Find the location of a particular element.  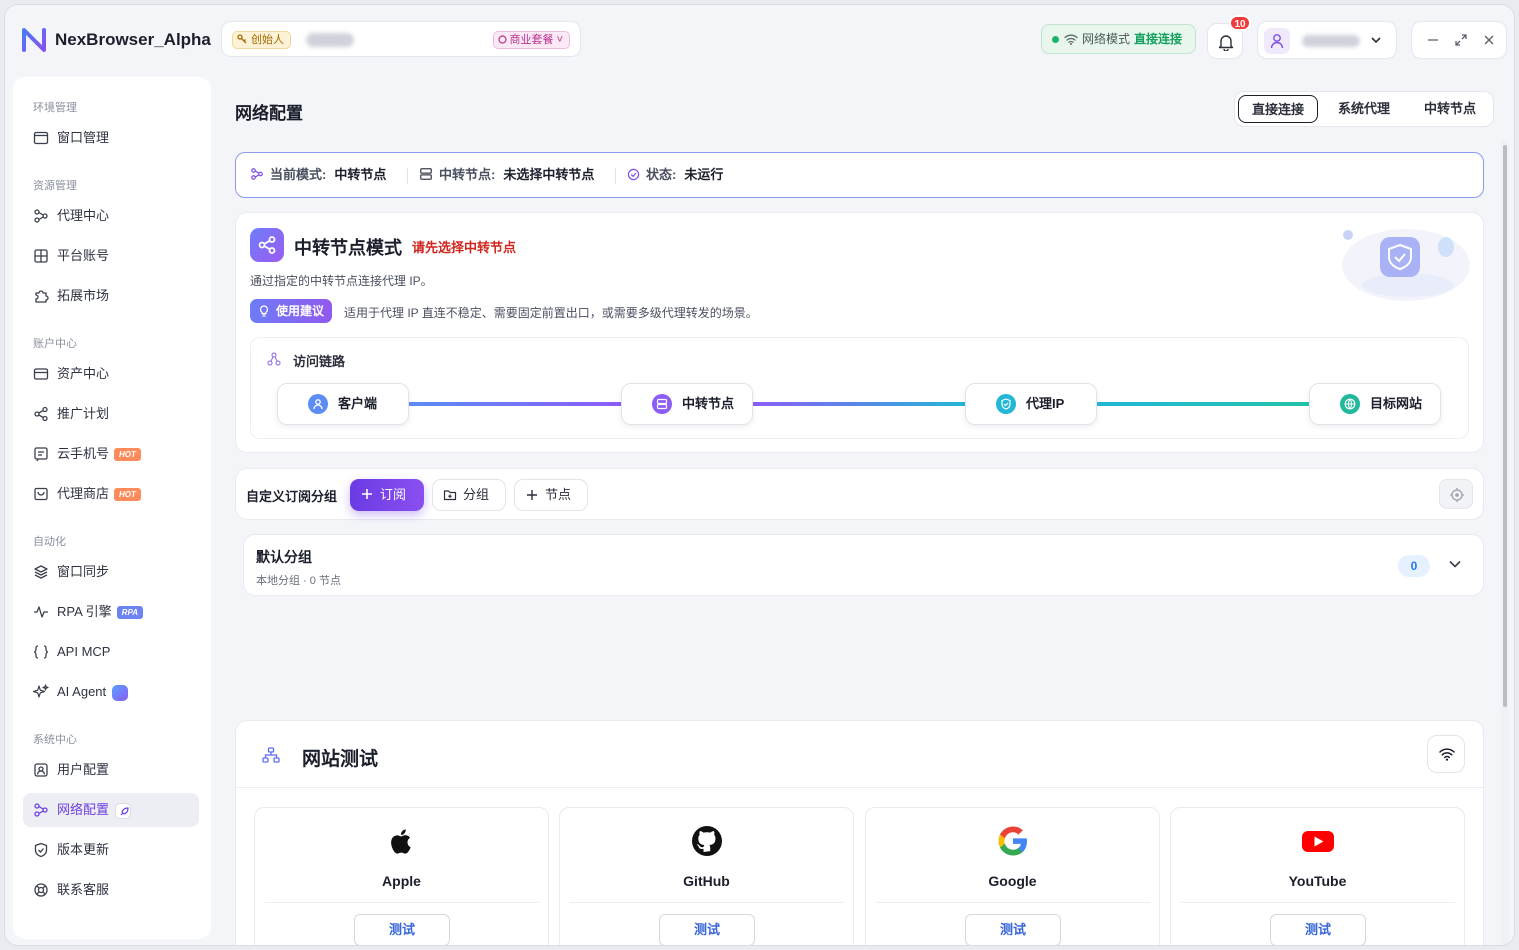

status-bar: 当前模式: 中转节点 中转节点: 未选择中转节点 状态: 未运行 is located at coordinates (859, 175).